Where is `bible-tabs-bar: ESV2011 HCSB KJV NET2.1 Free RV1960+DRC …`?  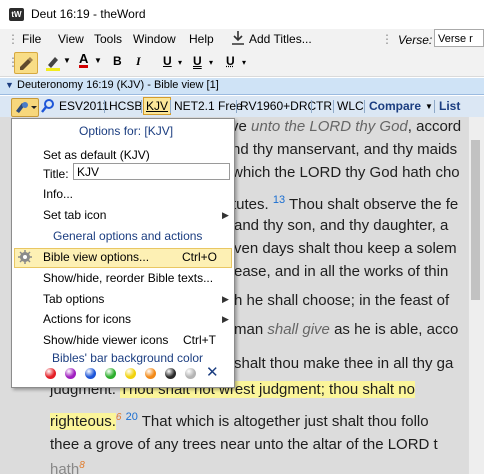 bible-tabs-bar: ESV2011 HCSB KJV NET2.1 Free RV1960+DRC … is located at coordinates (242, 106).